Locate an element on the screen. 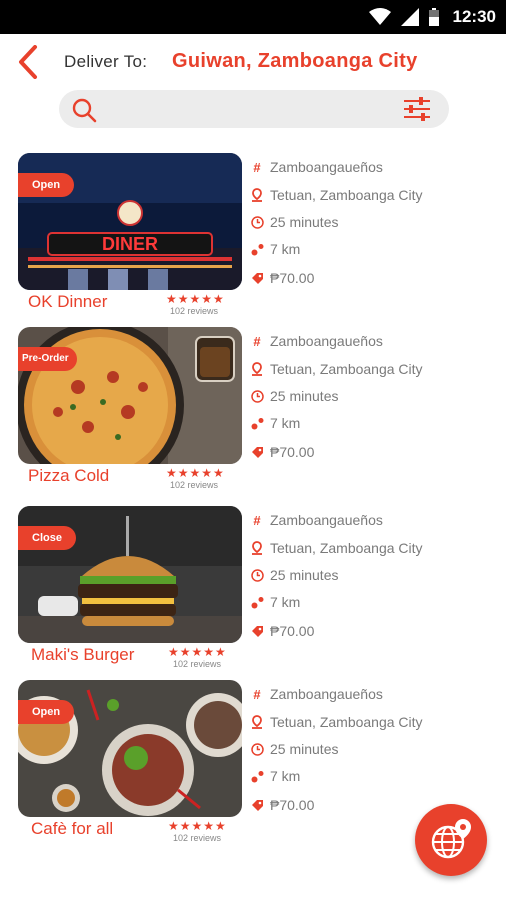 This screenshot has height=900, width=506. map-location-fab is located at coordinates (451, 840).